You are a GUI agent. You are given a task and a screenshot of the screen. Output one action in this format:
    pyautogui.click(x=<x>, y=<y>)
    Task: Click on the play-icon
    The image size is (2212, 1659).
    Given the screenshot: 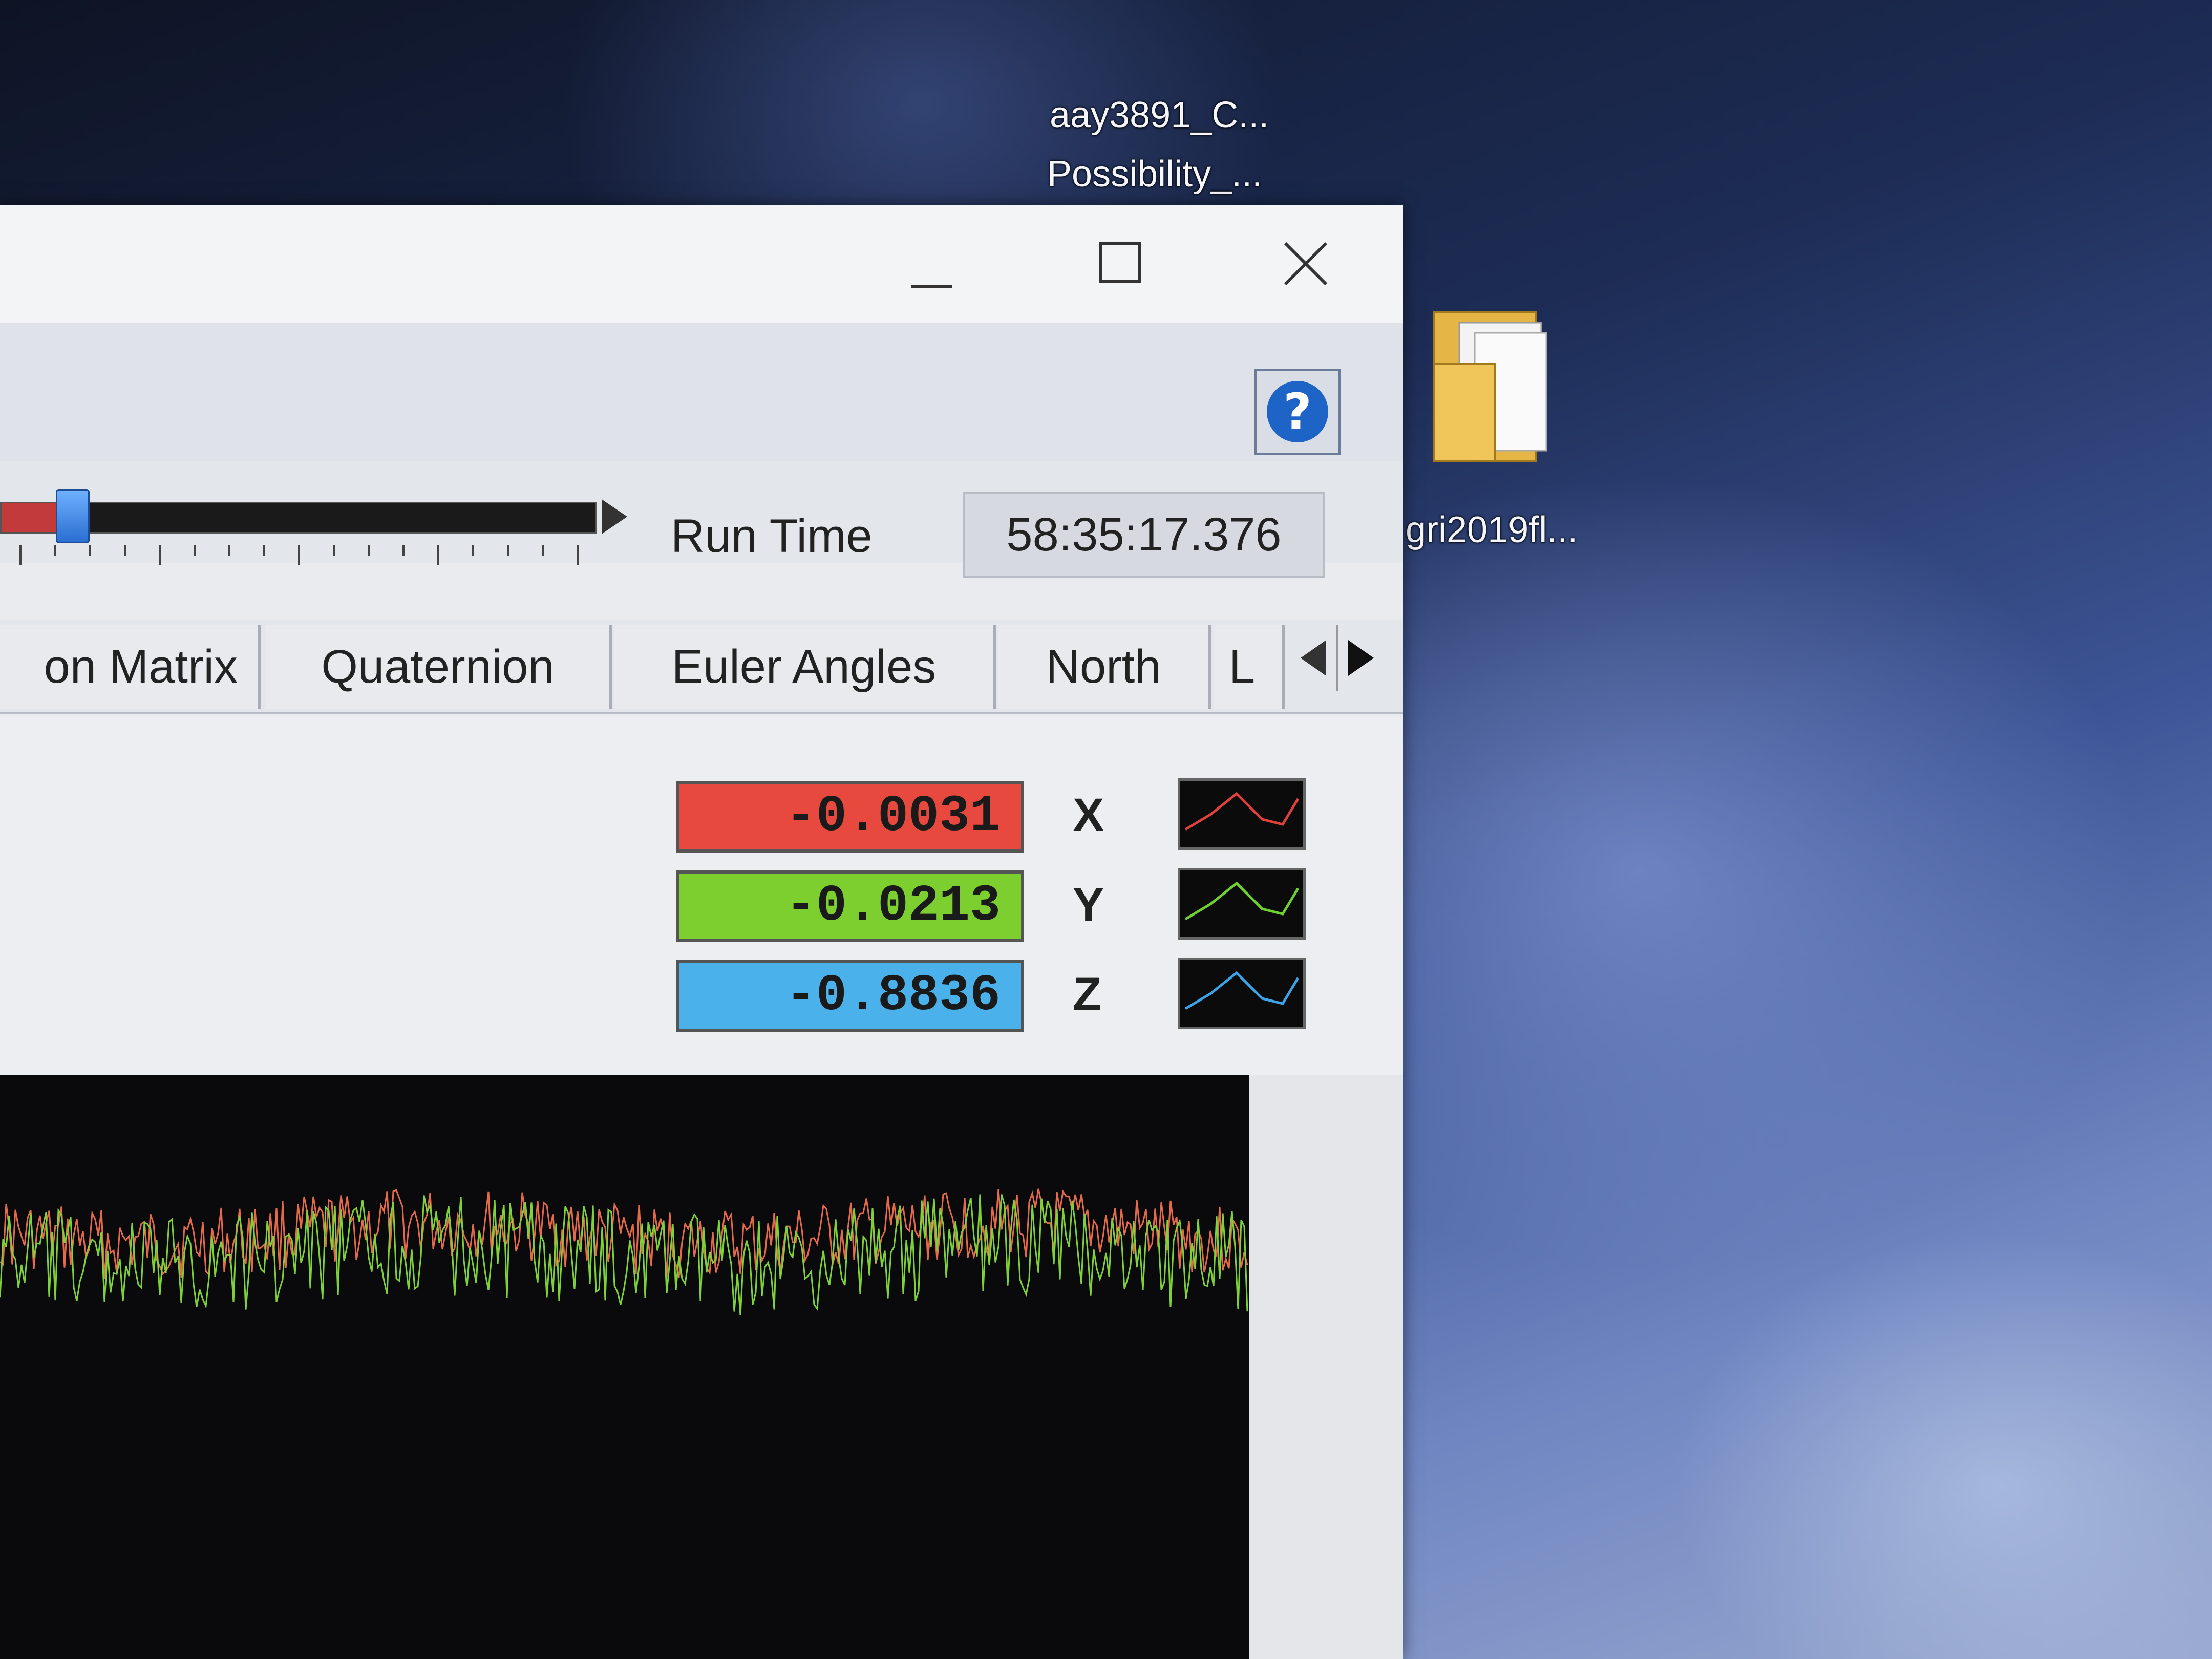 What is the action you would take?
    pyautogui.click(x=614, y=517)
    